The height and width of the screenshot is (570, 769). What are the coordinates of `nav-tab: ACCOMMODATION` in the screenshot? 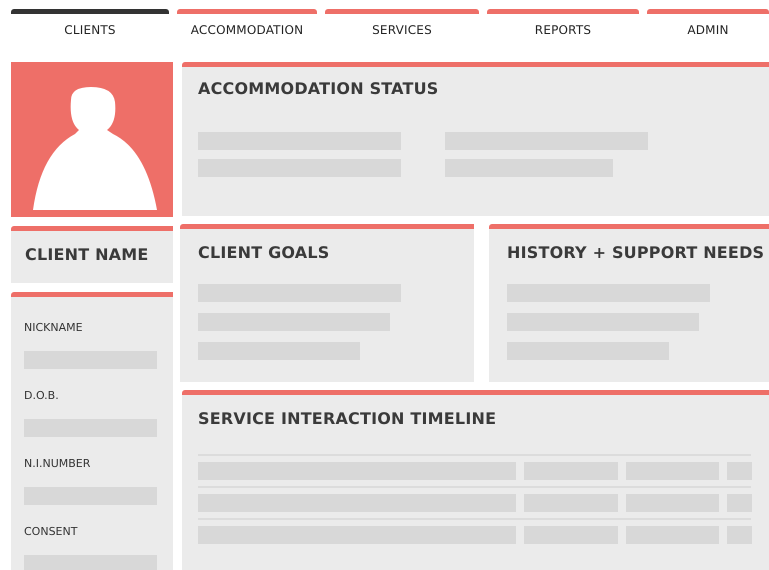 It's located at (247, 24).